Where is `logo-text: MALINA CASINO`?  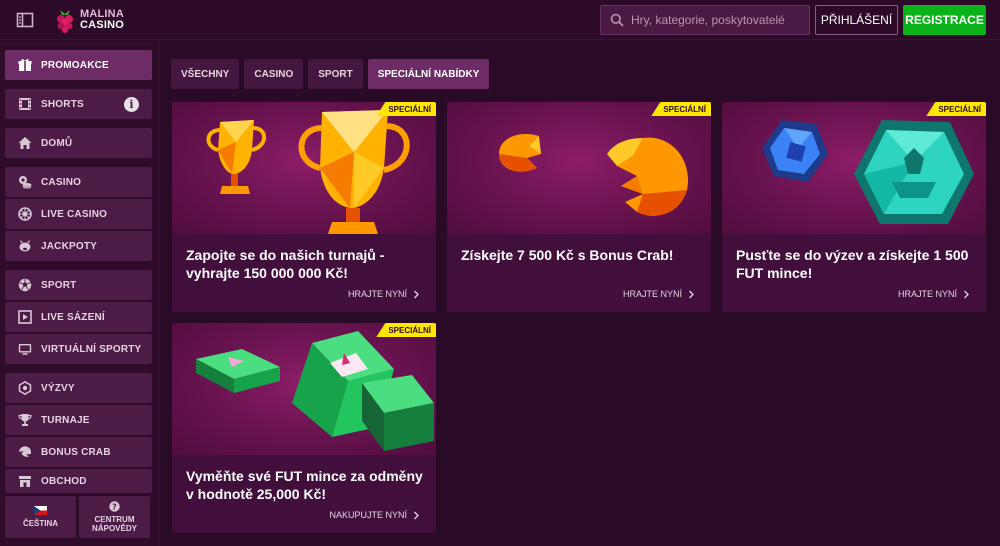
logo-text: MALINA CASINO is located at coordinates (102, 20).